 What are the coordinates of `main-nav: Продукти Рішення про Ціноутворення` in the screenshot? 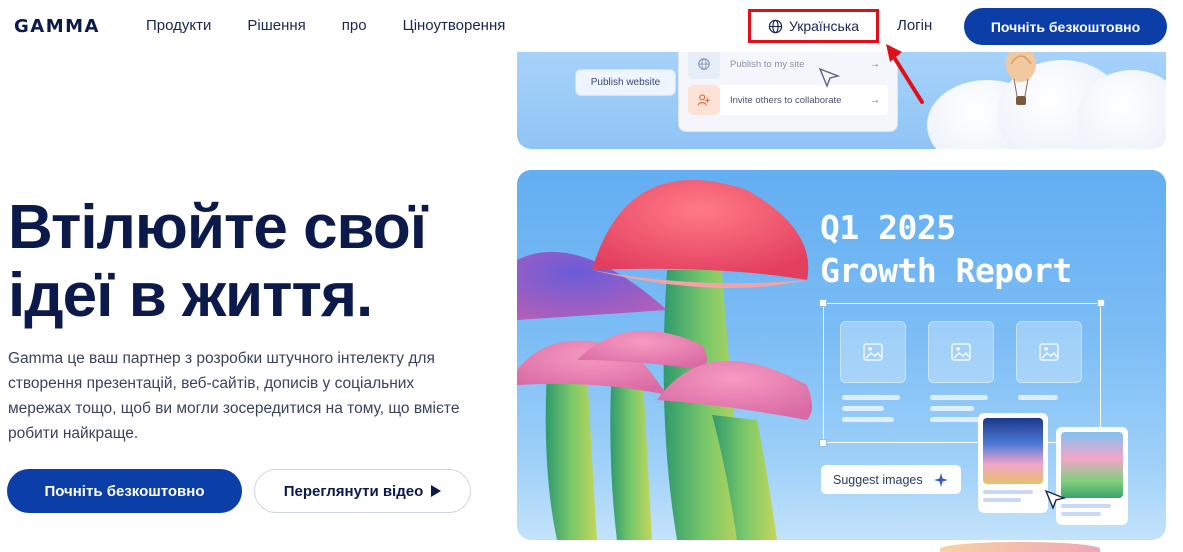 It's located at (343, 25).